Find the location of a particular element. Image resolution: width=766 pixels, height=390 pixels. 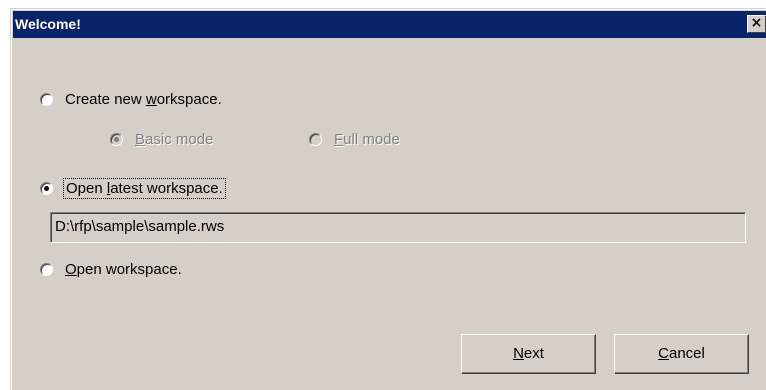

next-button: Next is located at coordinates (528, 354).